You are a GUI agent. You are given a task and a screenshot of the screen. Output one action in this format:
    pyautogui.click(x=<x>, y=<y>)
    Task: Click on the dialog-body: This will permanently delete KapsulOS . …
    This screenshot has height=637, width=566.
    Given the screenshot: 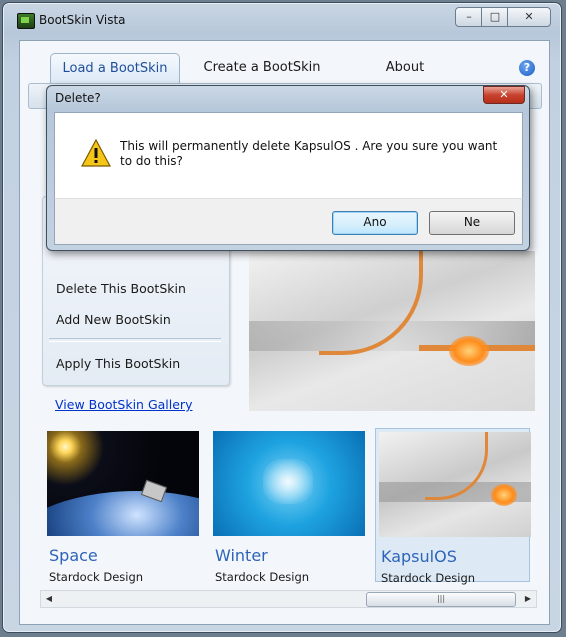 What is the action you would take?
    pyautogui.click(x=288, y=155)
    